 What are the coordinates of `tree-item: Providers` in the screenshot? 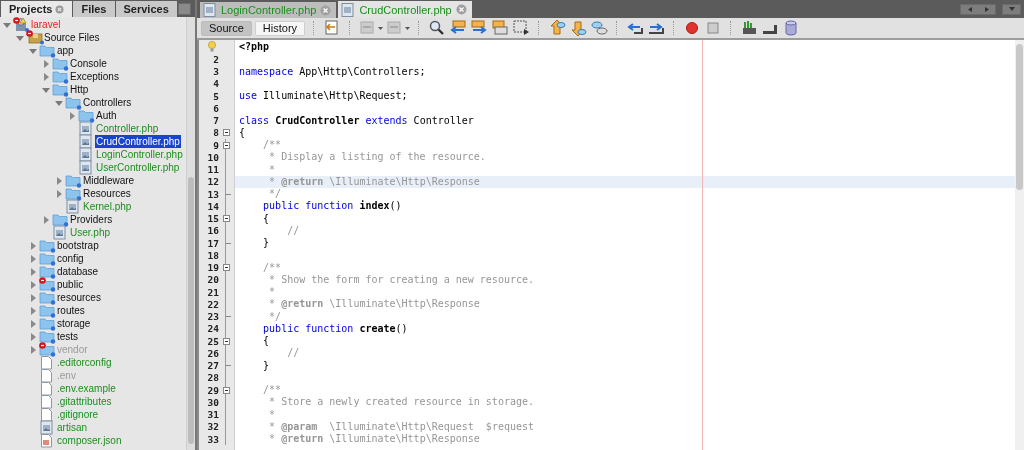 It's located at (91, 219).